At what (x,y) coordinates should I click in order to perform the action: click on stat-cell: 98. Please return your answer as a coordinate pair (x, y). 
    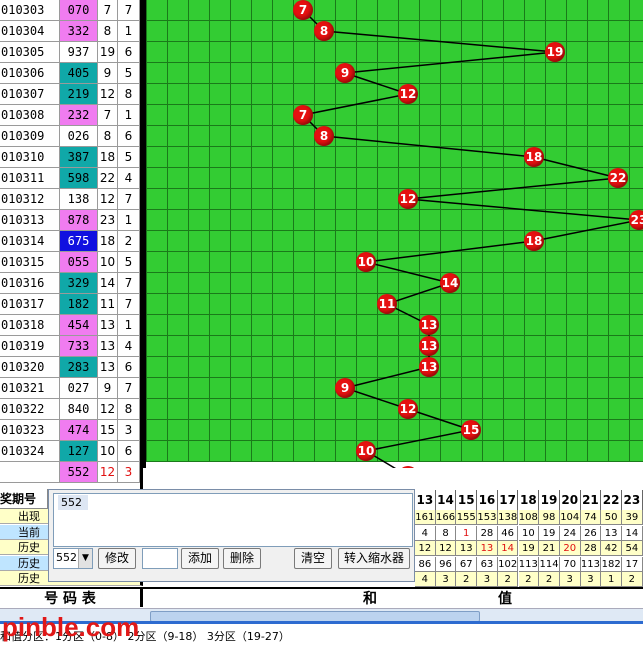
    Looking at the image, I should click on (549, 517).